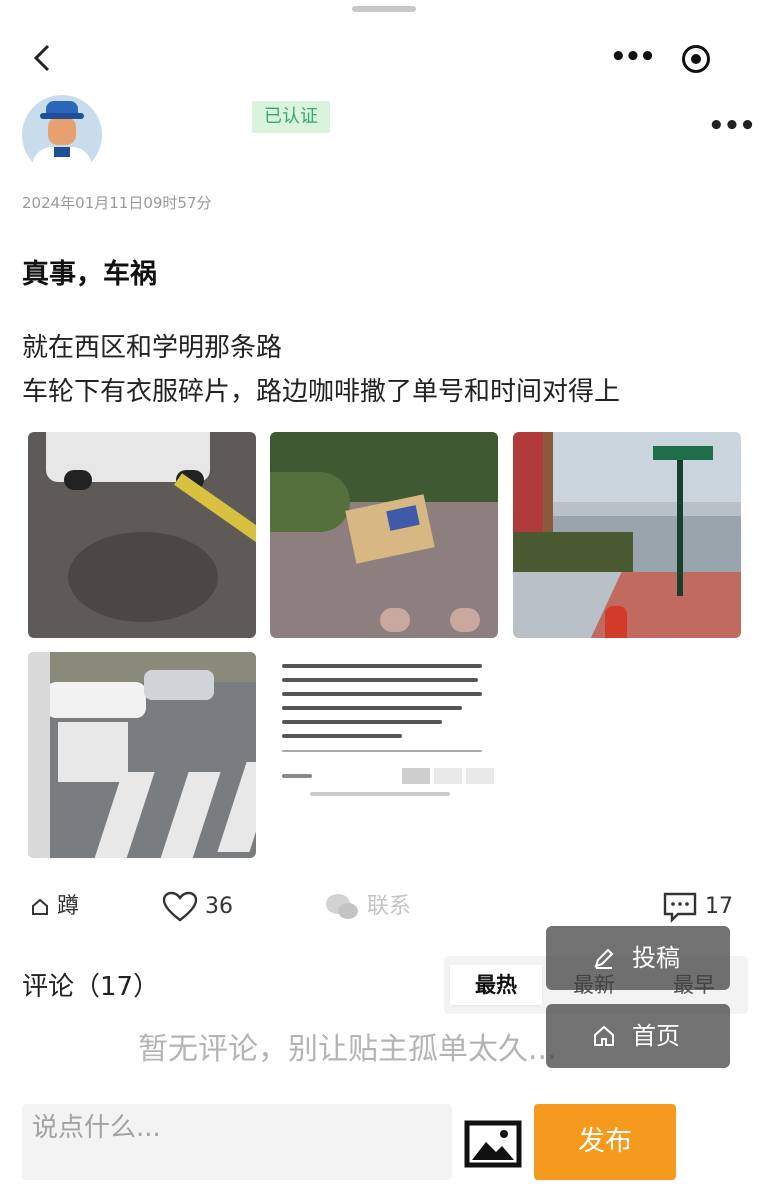 The image size is (765, 1199). I want to click on photo-thumbnail-street, so click(627, 535).